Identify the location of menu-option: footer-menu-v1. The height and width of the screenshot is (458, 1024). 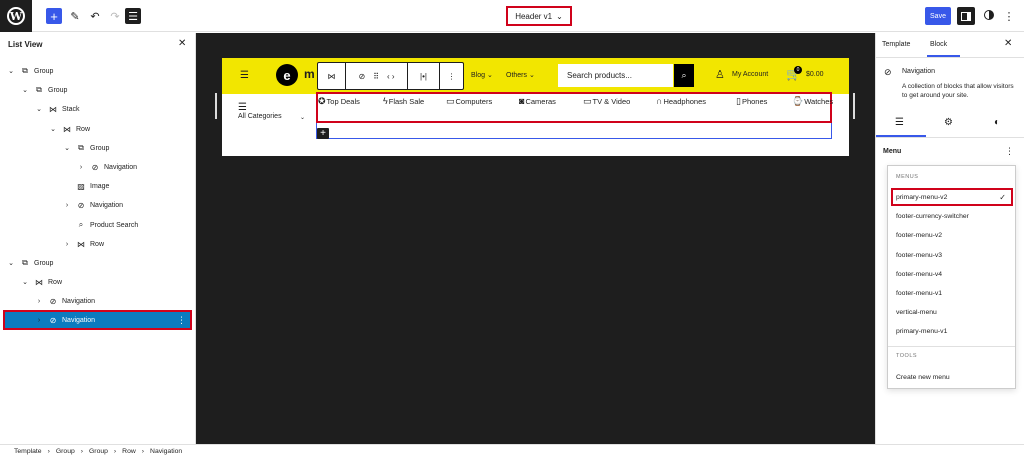
(952, 293).